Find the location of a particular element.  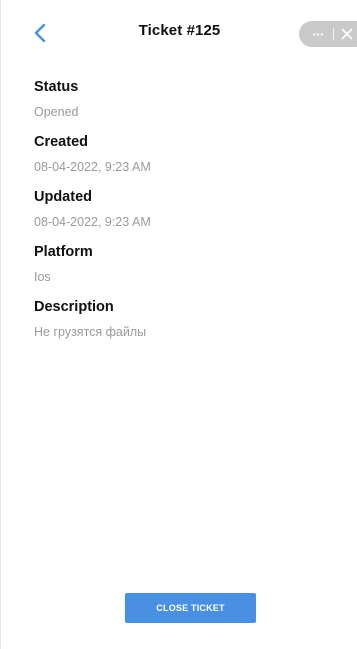

mini-program-capsule: ··· is located at coordinates (328, 34).